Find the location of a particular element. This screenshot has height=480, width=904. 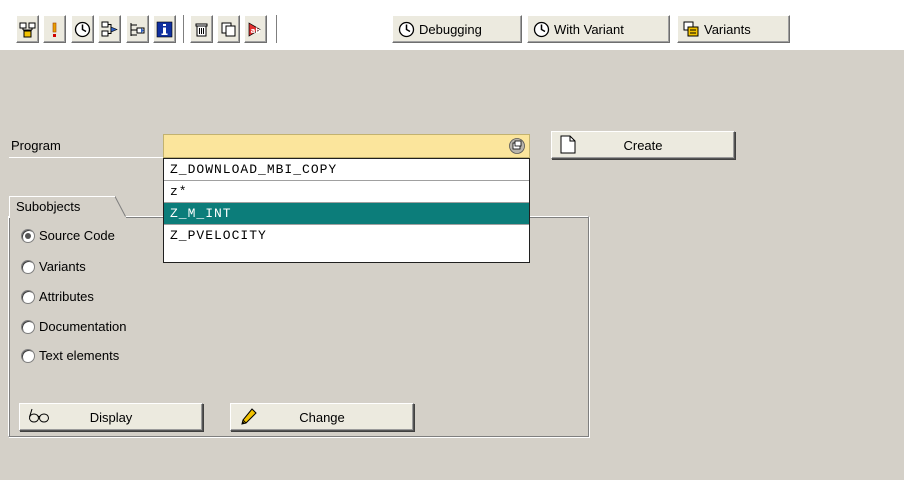

value-help-icon is located at coordinates (517, 146).